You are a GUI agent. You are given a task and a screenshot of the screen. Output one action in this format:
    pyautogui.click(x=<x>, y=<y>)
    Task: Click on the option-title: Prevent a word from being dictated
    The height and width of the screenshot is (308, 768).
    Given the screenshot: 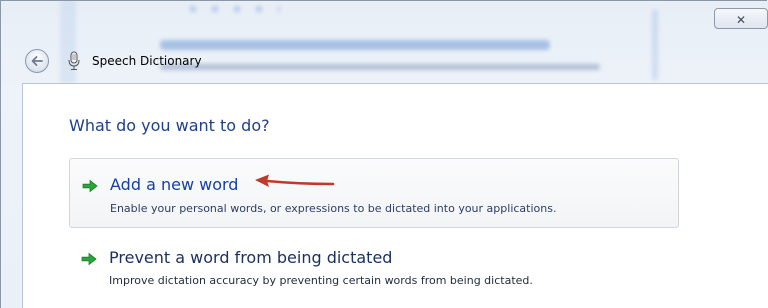 What is the action you would take?
    pyautogui.click(x=251, y=257)
    